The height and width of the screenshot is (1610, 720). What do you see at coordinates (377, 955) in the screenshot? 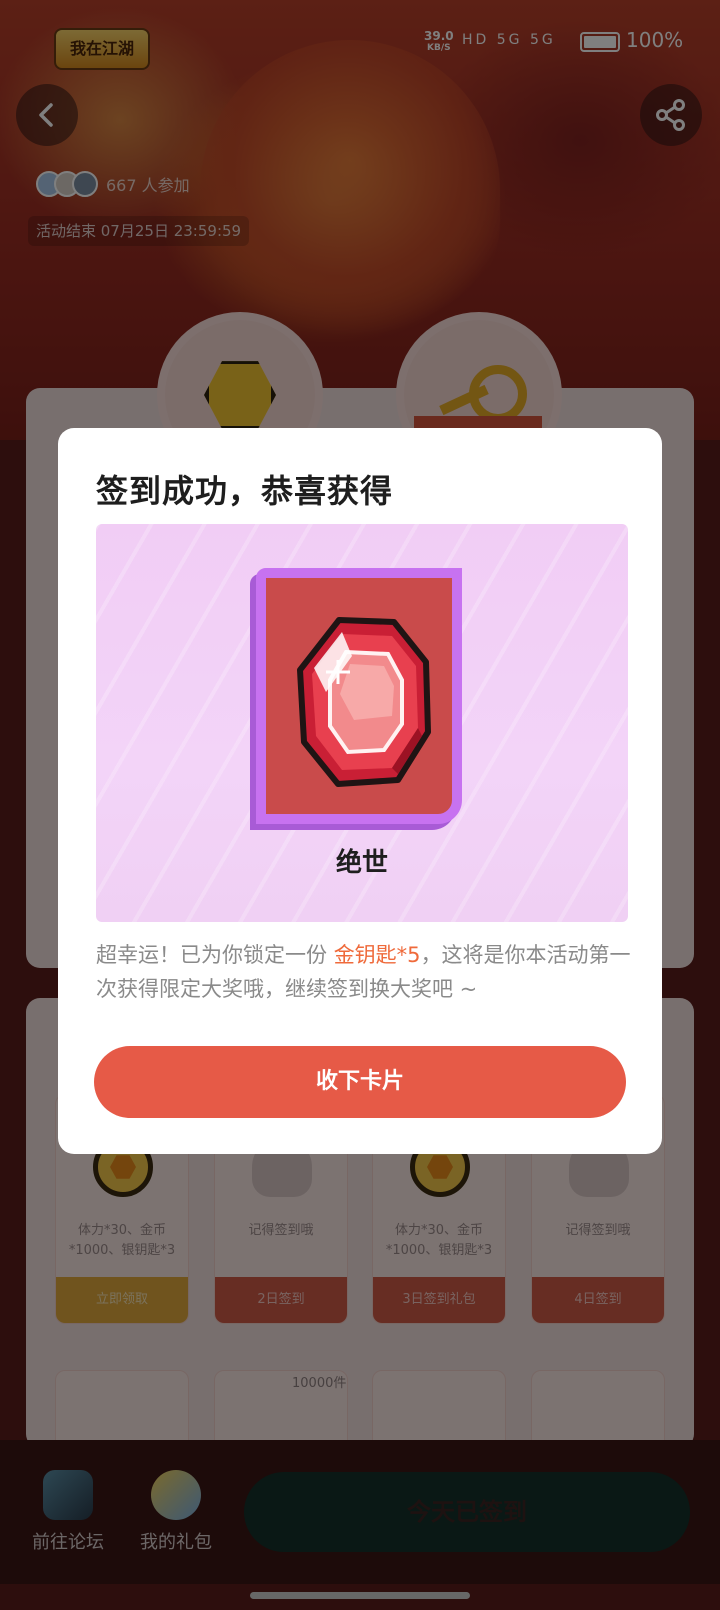
I see `desc-highlight: 金钥匙*5` at bounding box center [377, 955].